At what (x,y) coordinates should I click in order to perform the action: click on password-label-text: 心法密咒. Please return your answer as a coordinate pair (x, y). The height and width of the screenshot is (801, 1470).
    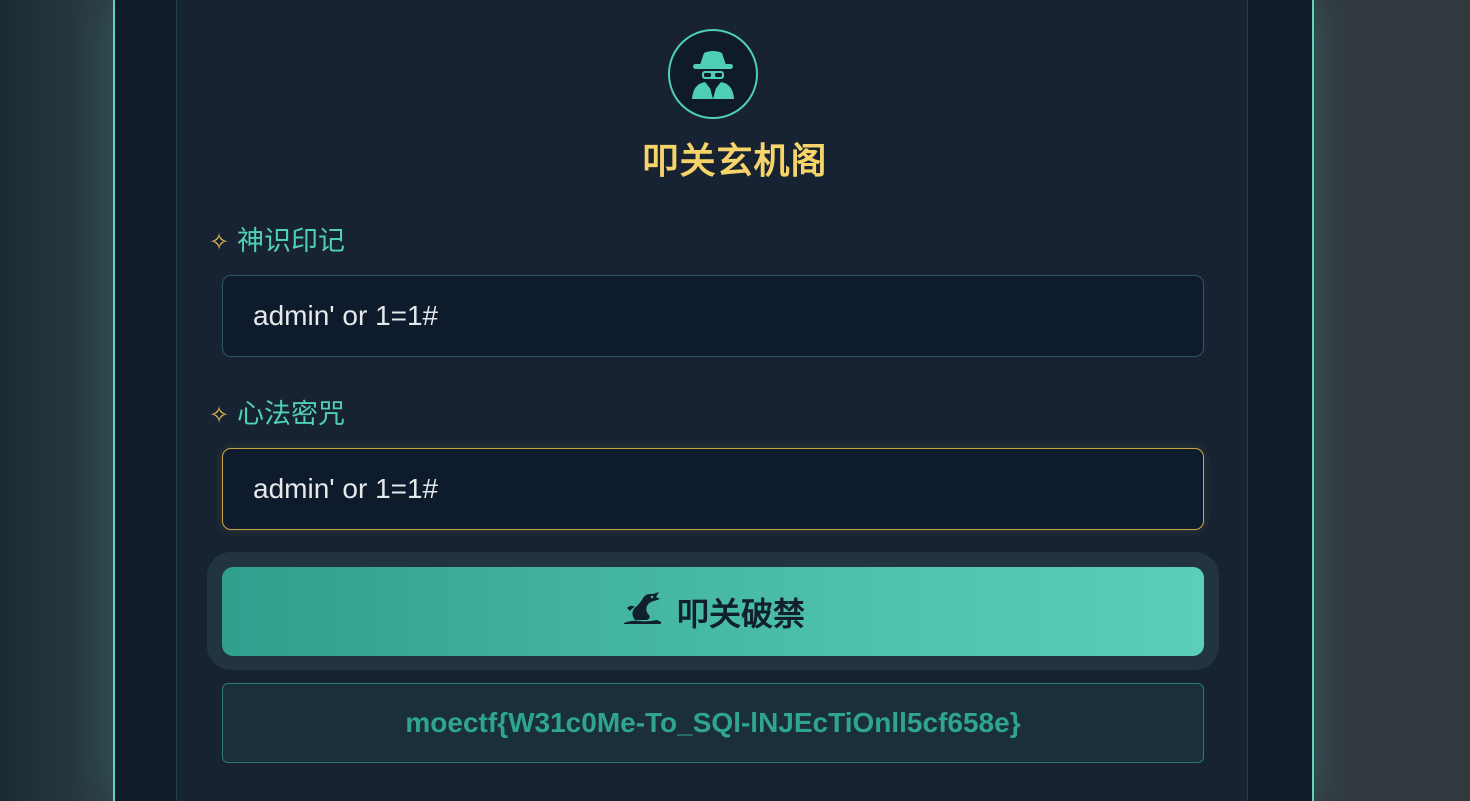
    Looking at the image, I should click on (291, 414).